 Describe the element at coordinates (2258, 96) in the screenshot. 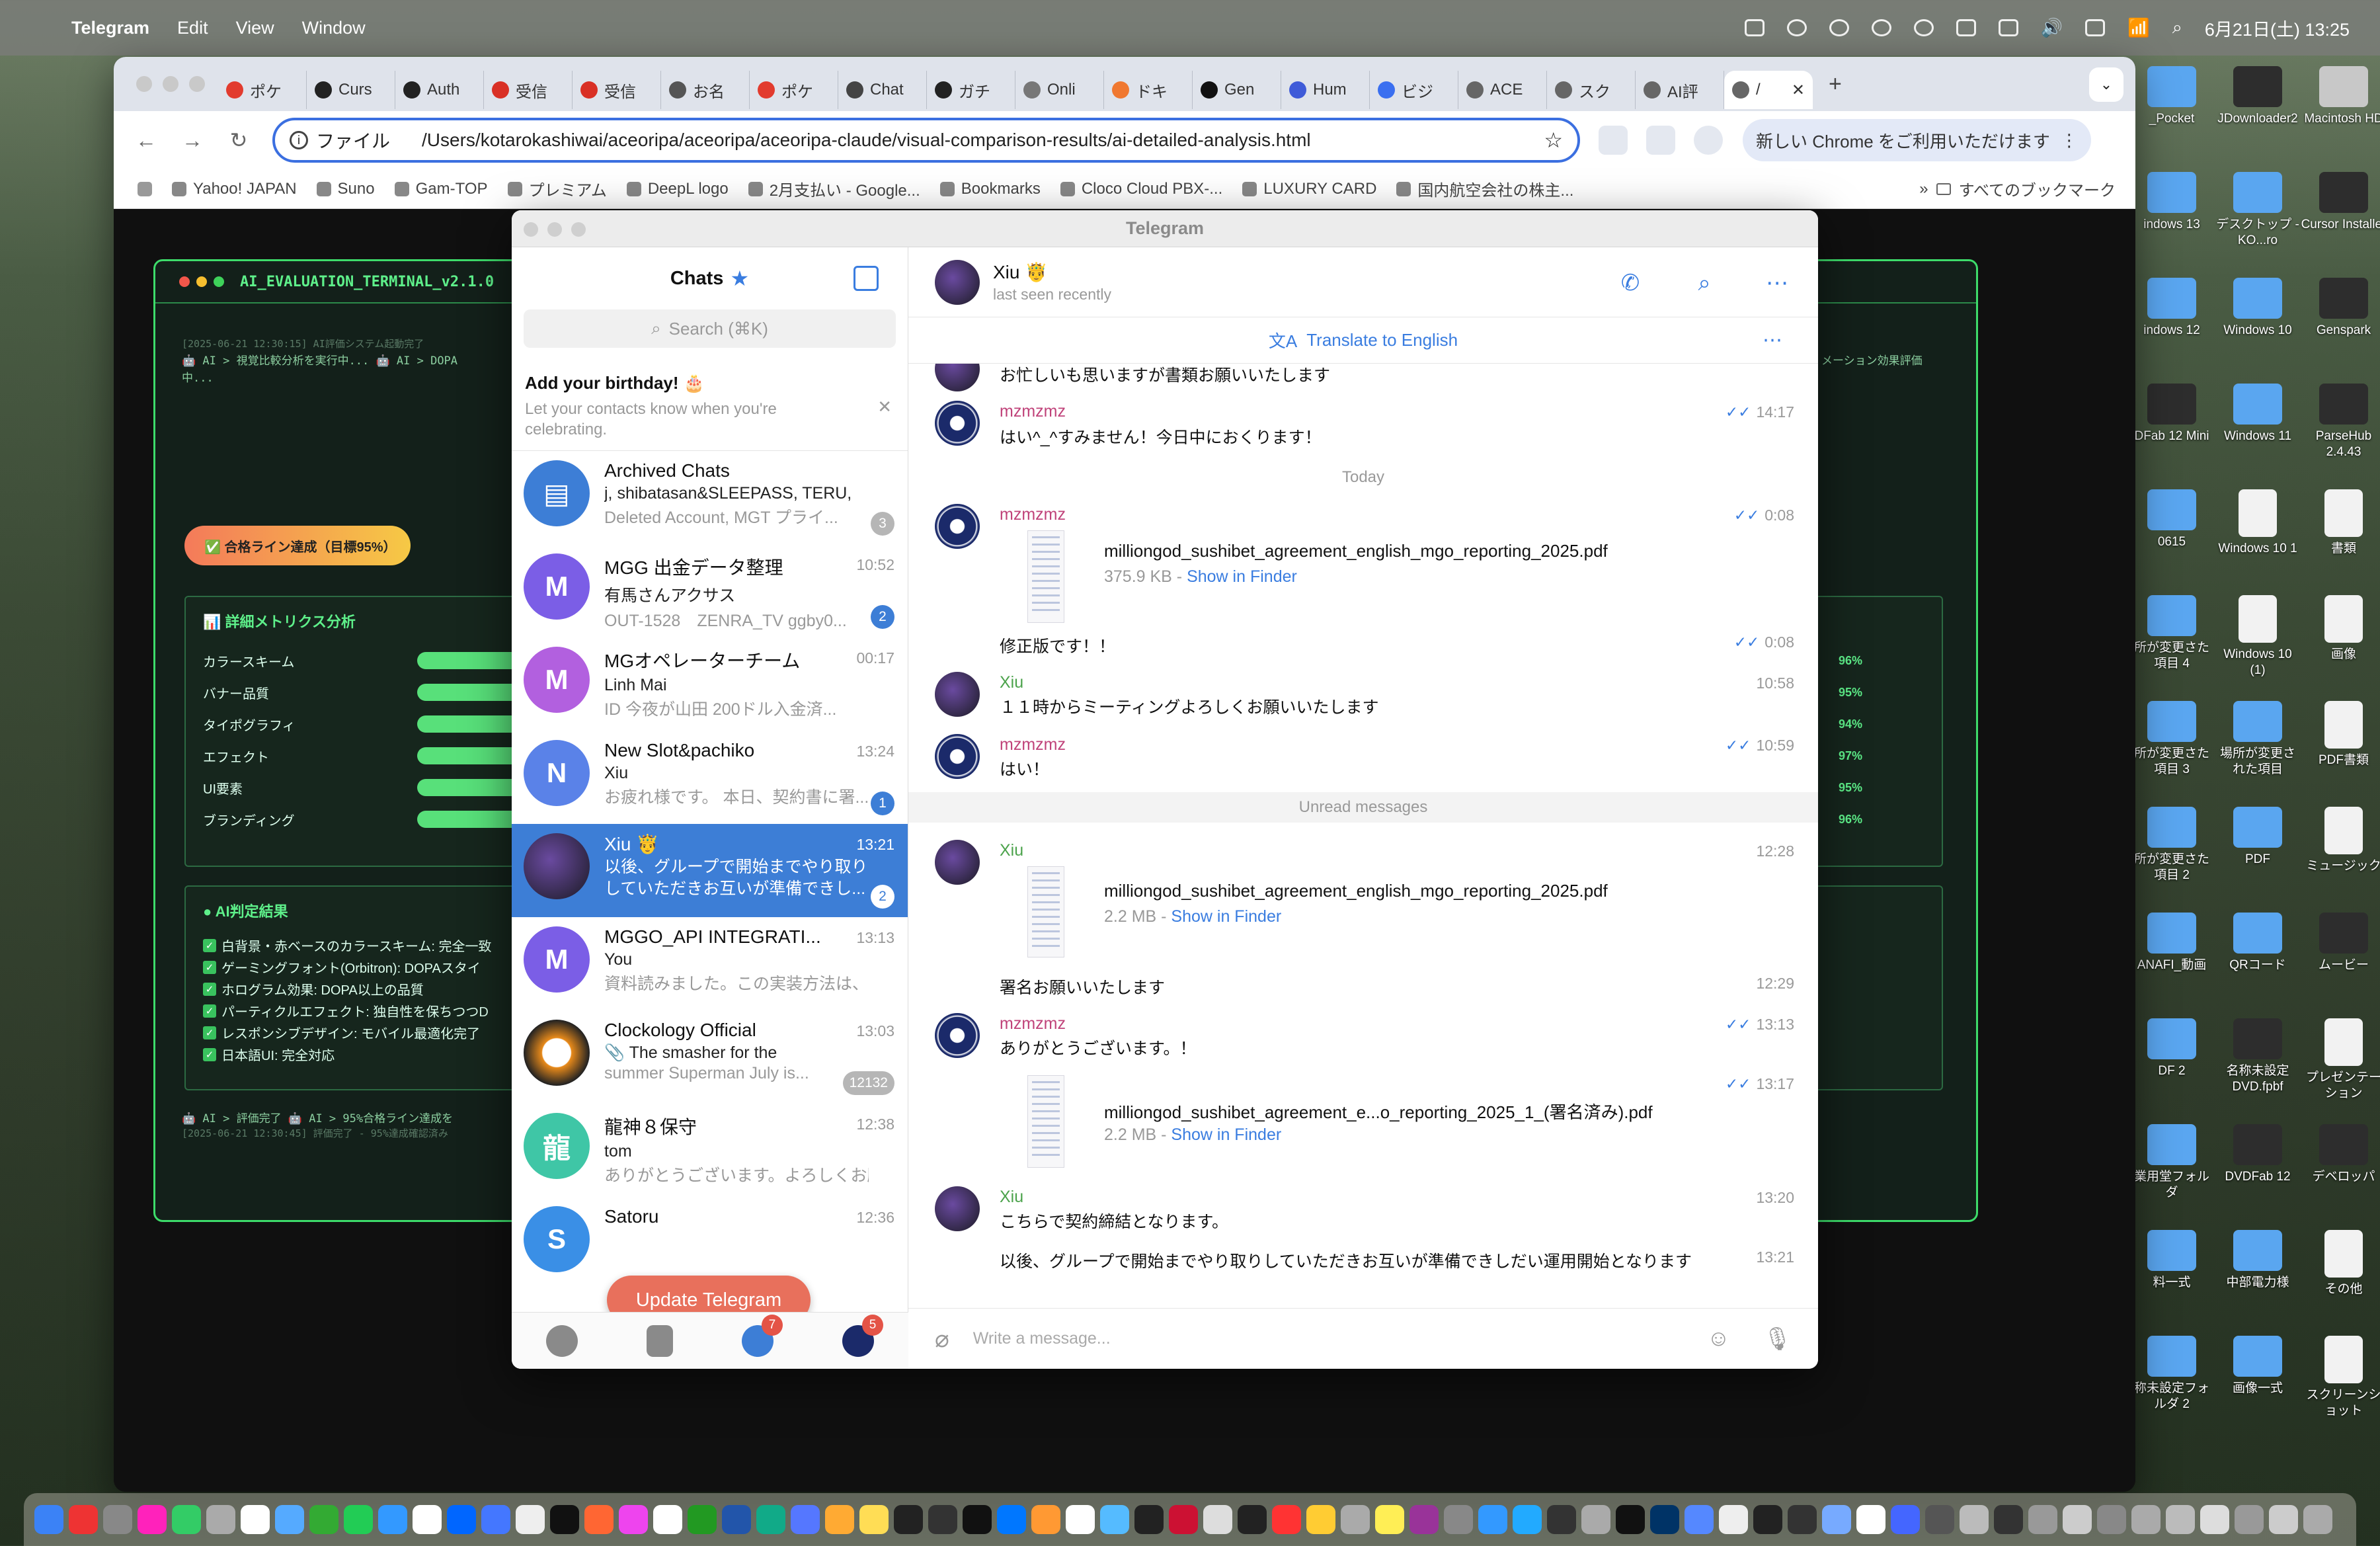

I see `desktop-icon: JDownloader2` at that location.